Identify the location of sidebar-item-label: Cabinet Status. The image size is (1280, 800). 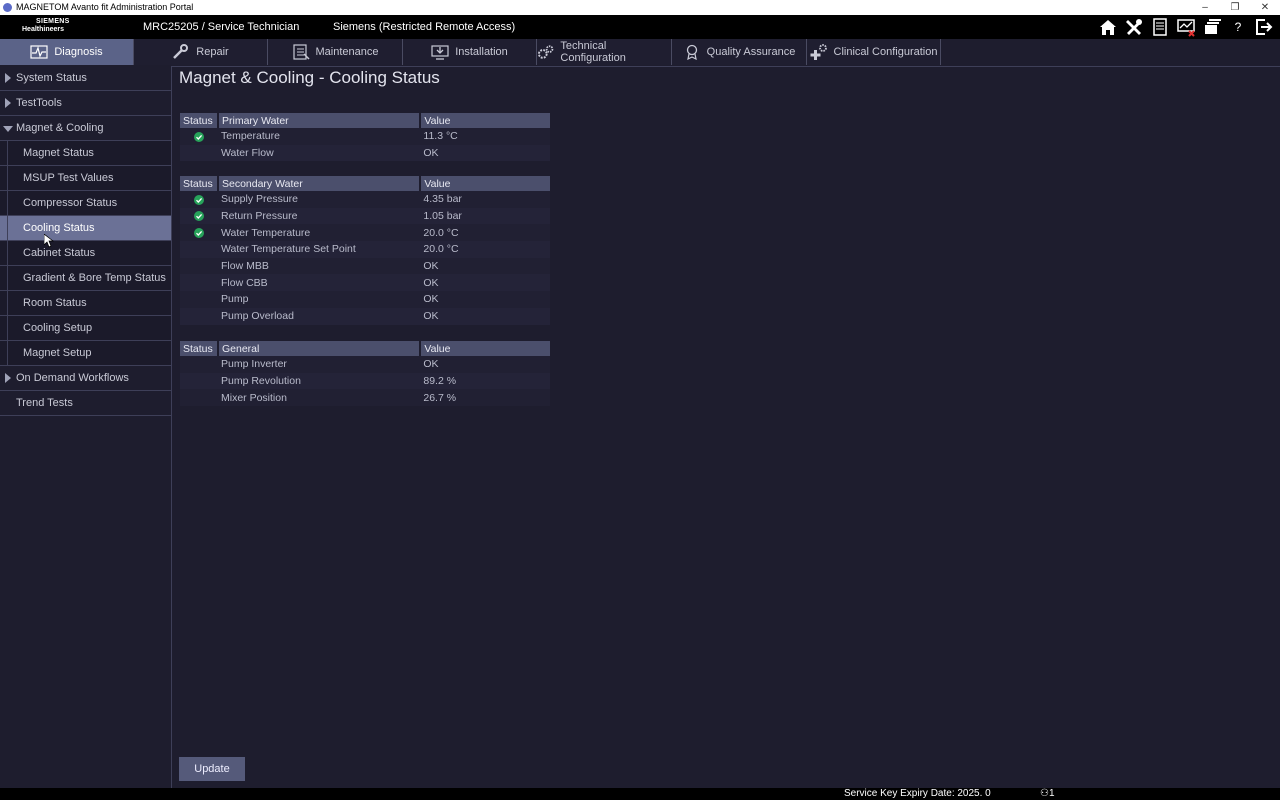
(59, 253).